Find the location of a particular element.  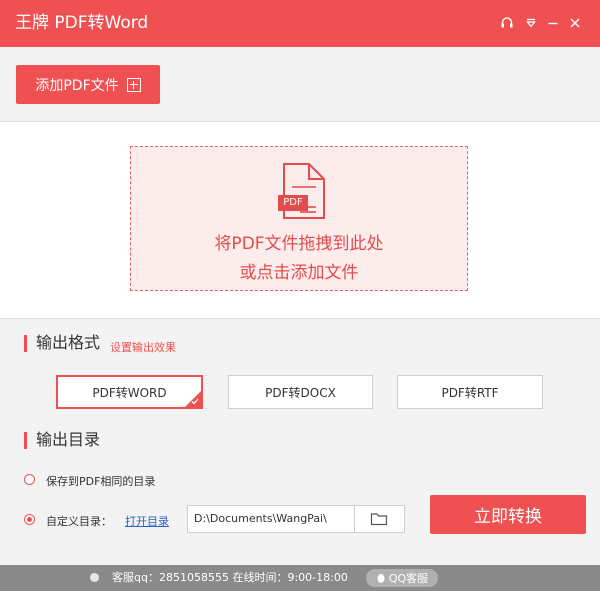

add-pdf-label: 添加PDF文件 is located at coordinates (77, 85).